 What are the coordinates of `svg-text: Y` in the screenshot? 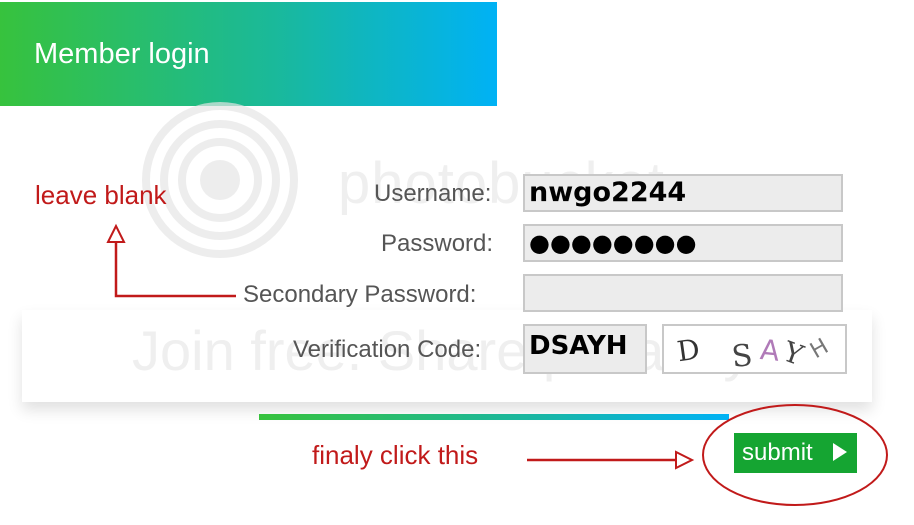 It's located at (793, 353).